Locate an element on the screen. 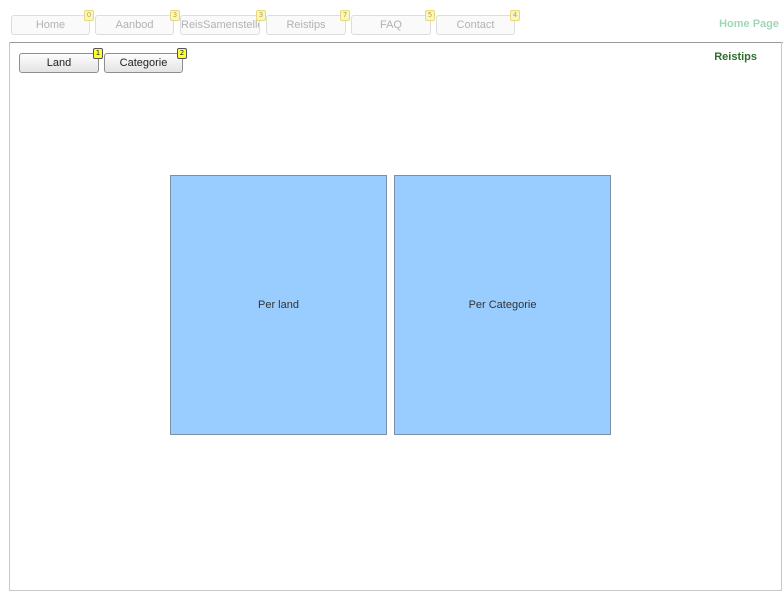 This screenshot has width=783, height=593. land-button-label: Land is located at coordinates (59, 63).